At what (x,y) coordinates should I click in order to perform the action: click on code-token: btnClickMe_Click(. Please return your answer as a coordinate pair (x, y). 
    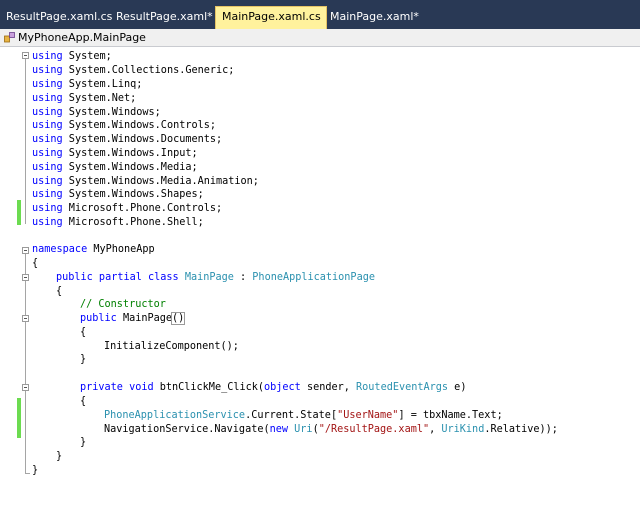
    Looking at the image, I should click on (209, 387).